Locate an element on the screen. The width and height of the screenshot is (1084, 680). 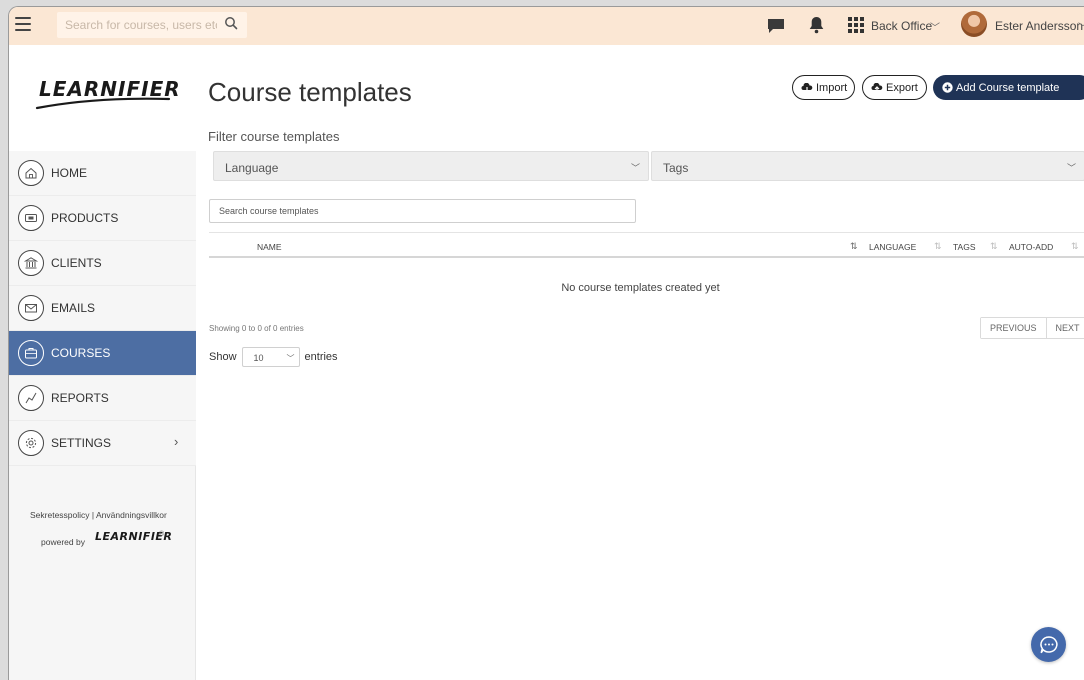
sidebar-item-emails: EMAILS is located at coordinates (102, 308).